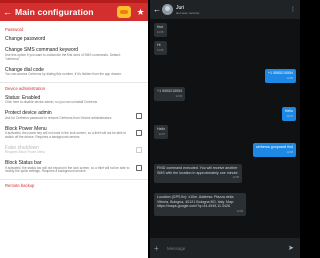  Describe the element at coordinates (25, 39) in the screenshot. I see `setting-title: Change password` at that location.